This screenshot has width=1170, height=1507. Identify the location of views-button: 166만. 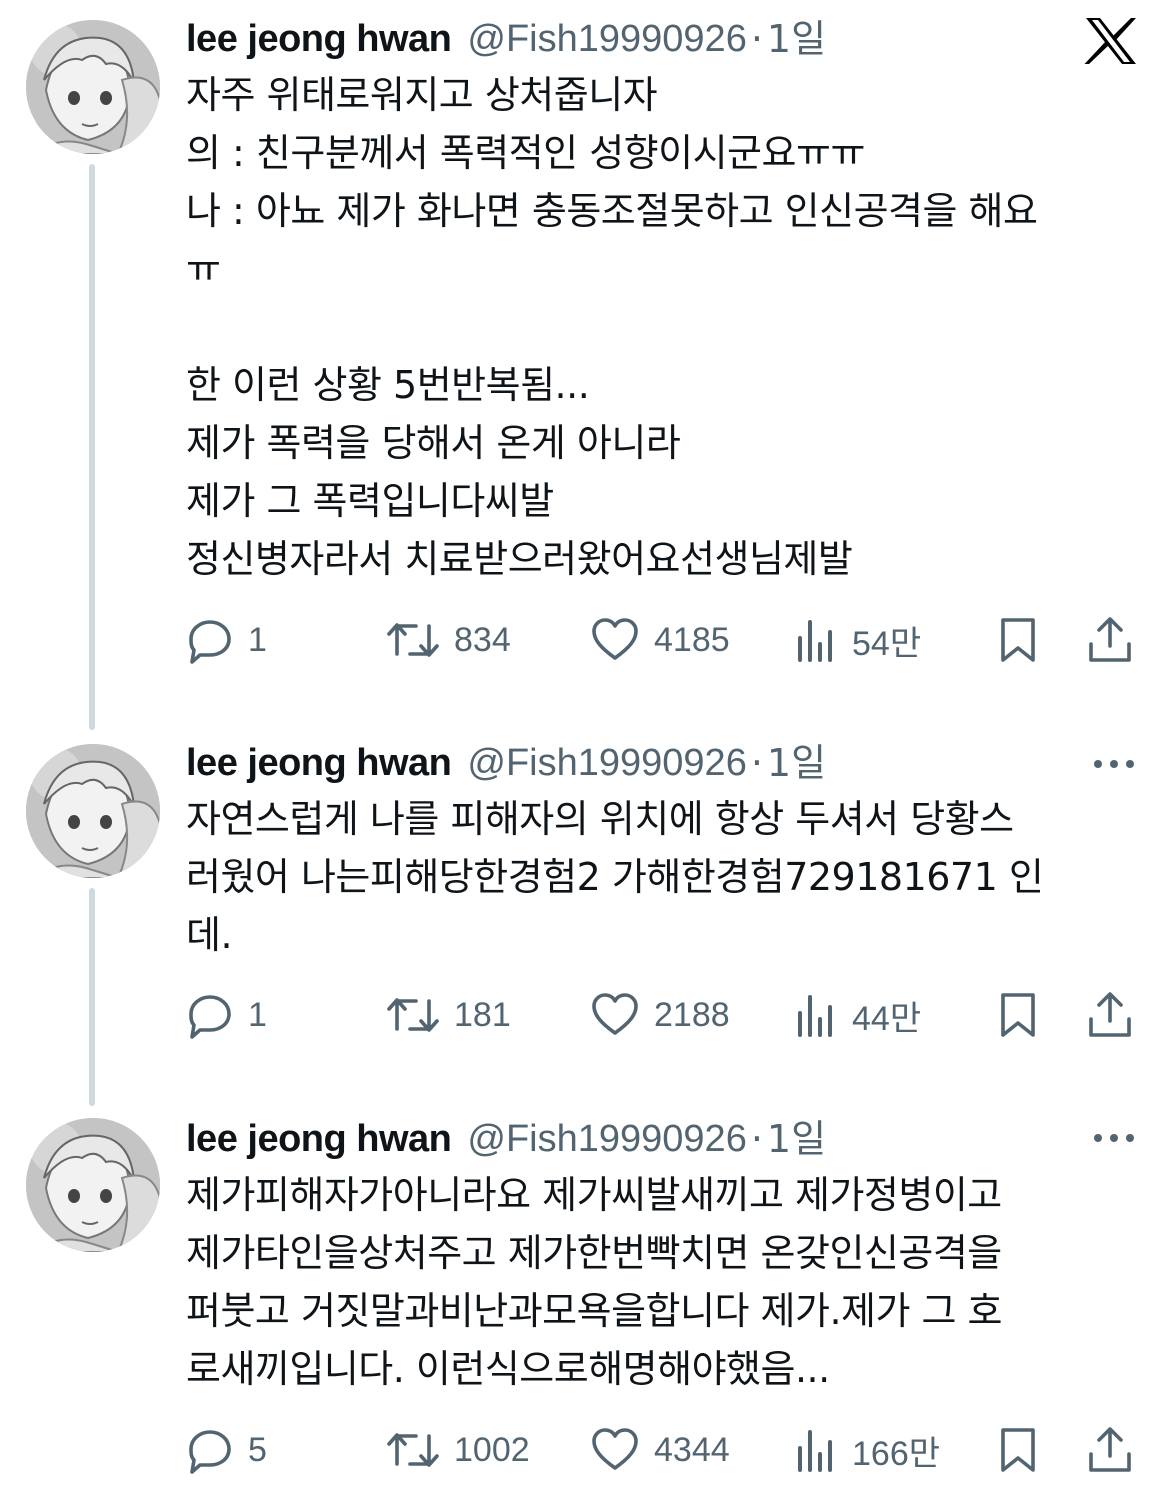
(867, 1450).